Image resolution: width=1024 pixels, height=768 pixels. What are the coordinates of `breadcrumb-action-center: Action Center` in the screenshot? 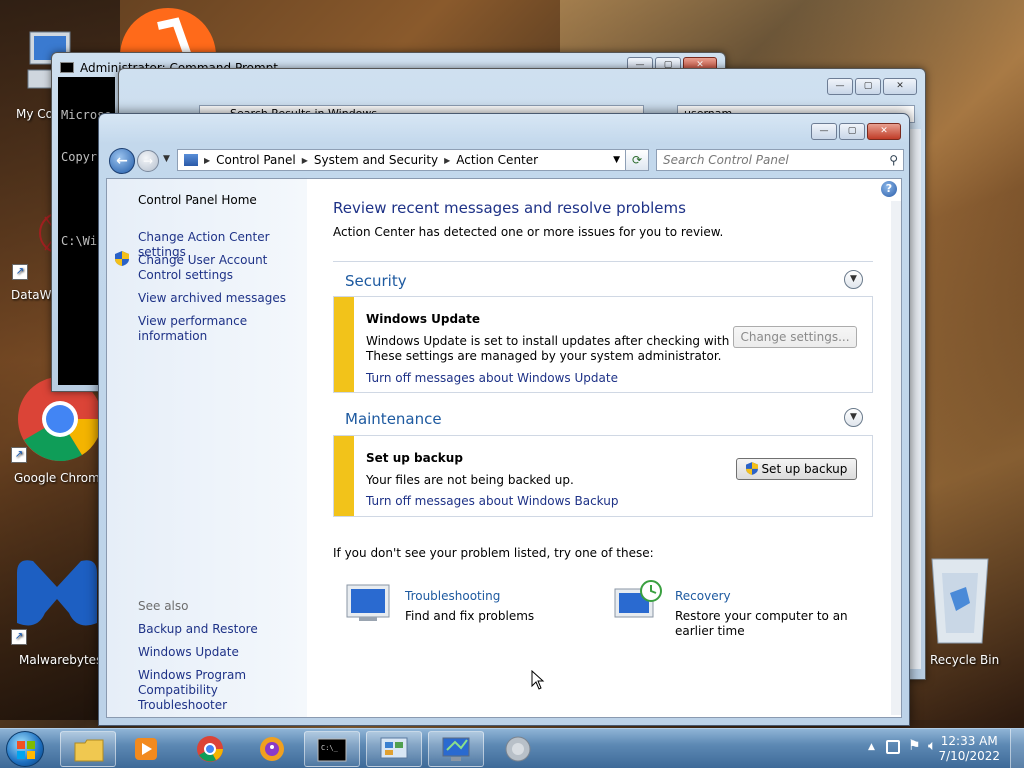 It's located at (497, 160).